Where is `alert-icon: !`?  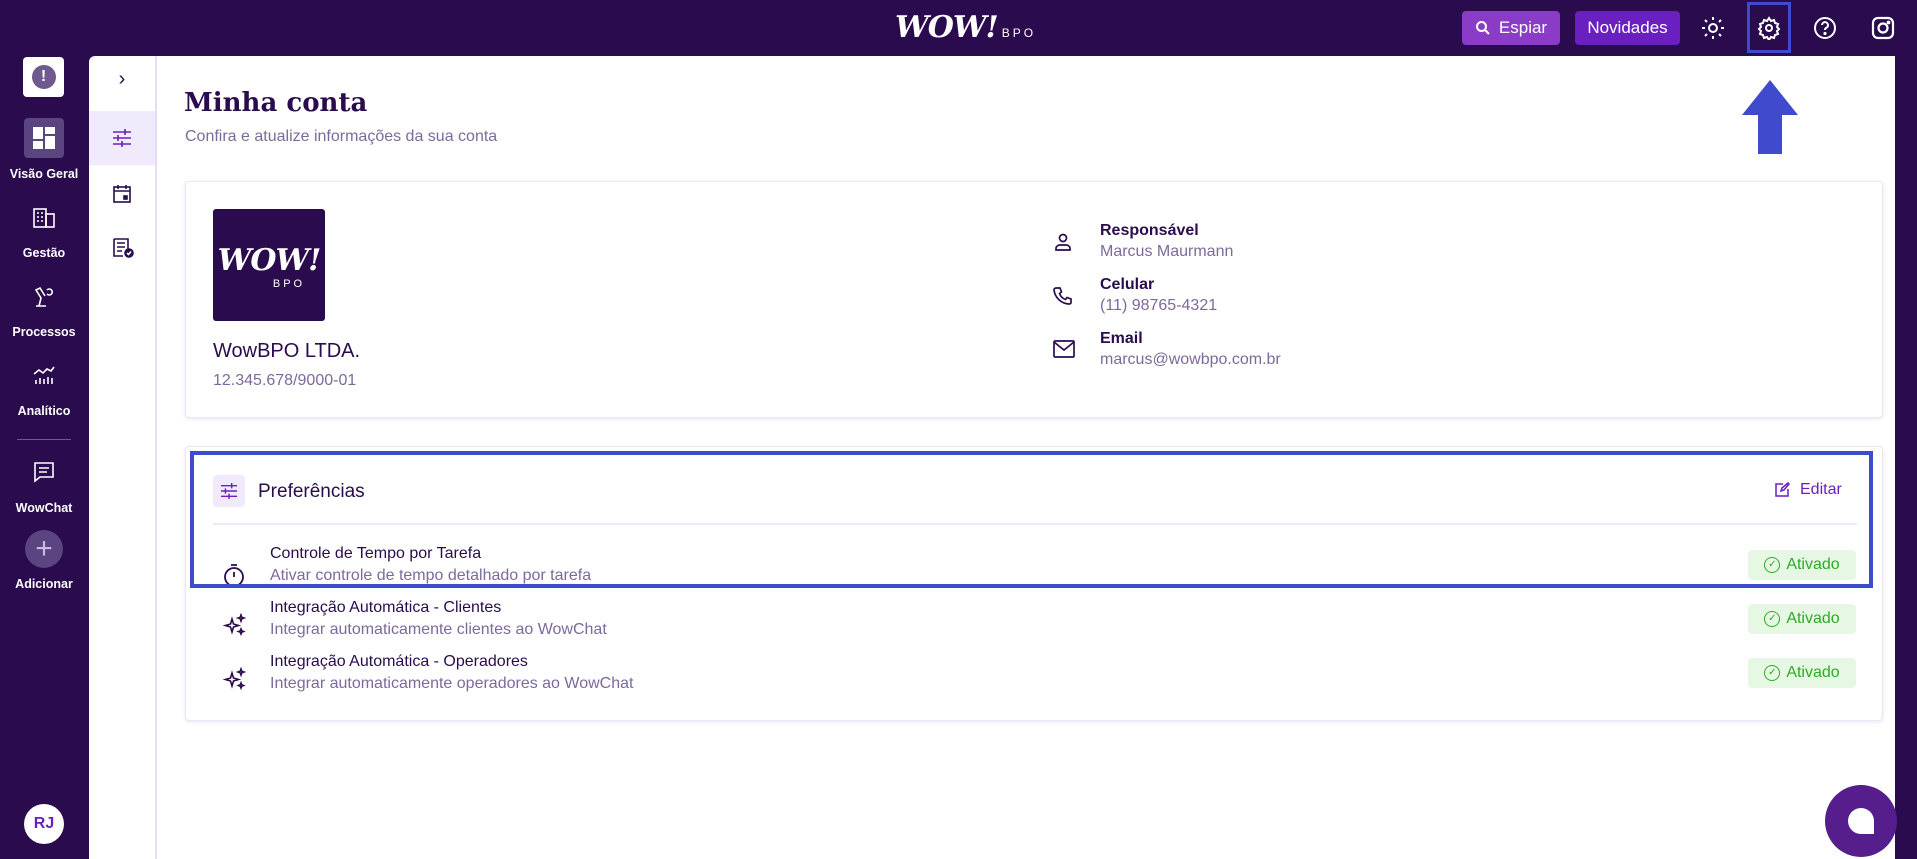
alert-icon: ! is located at coordinates (43, 77).